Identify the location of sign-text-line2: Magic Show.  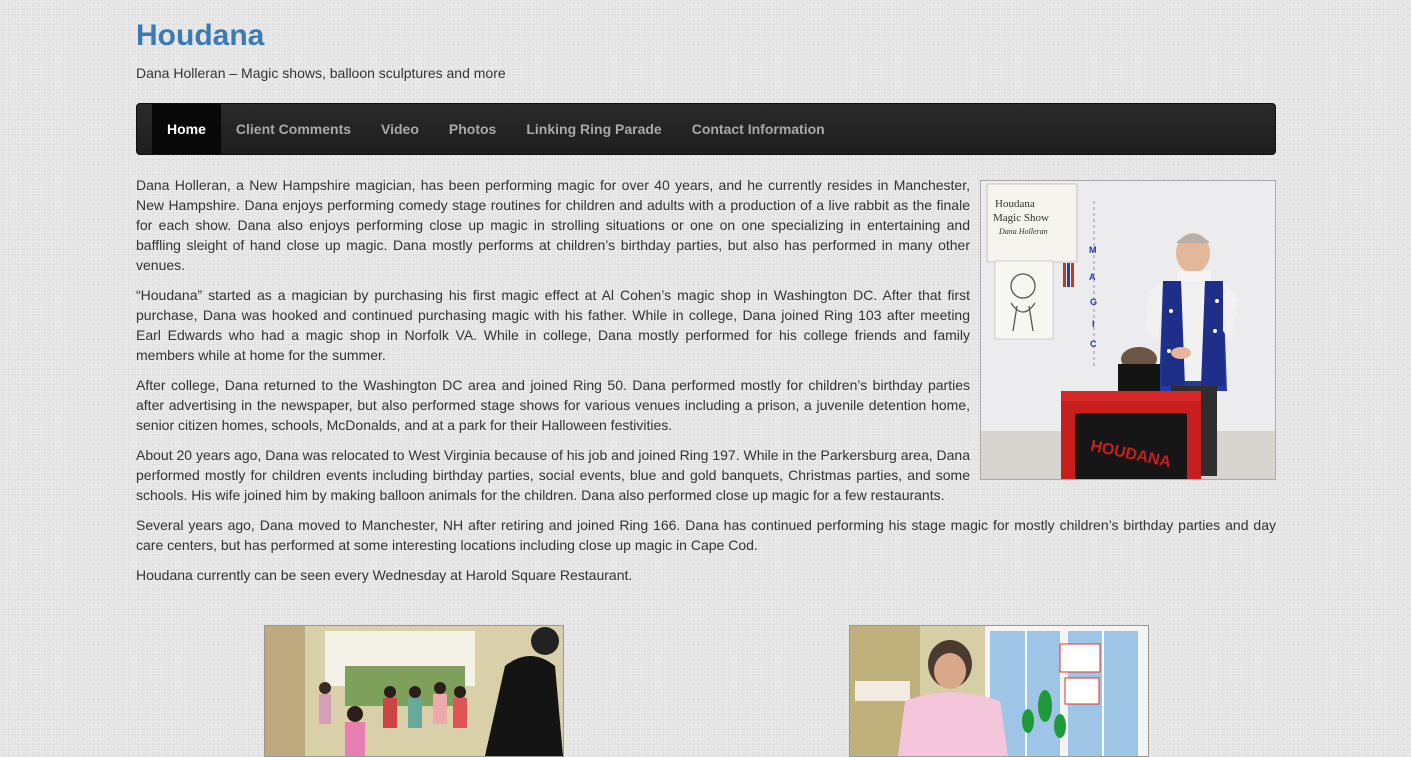
(1021, 218).